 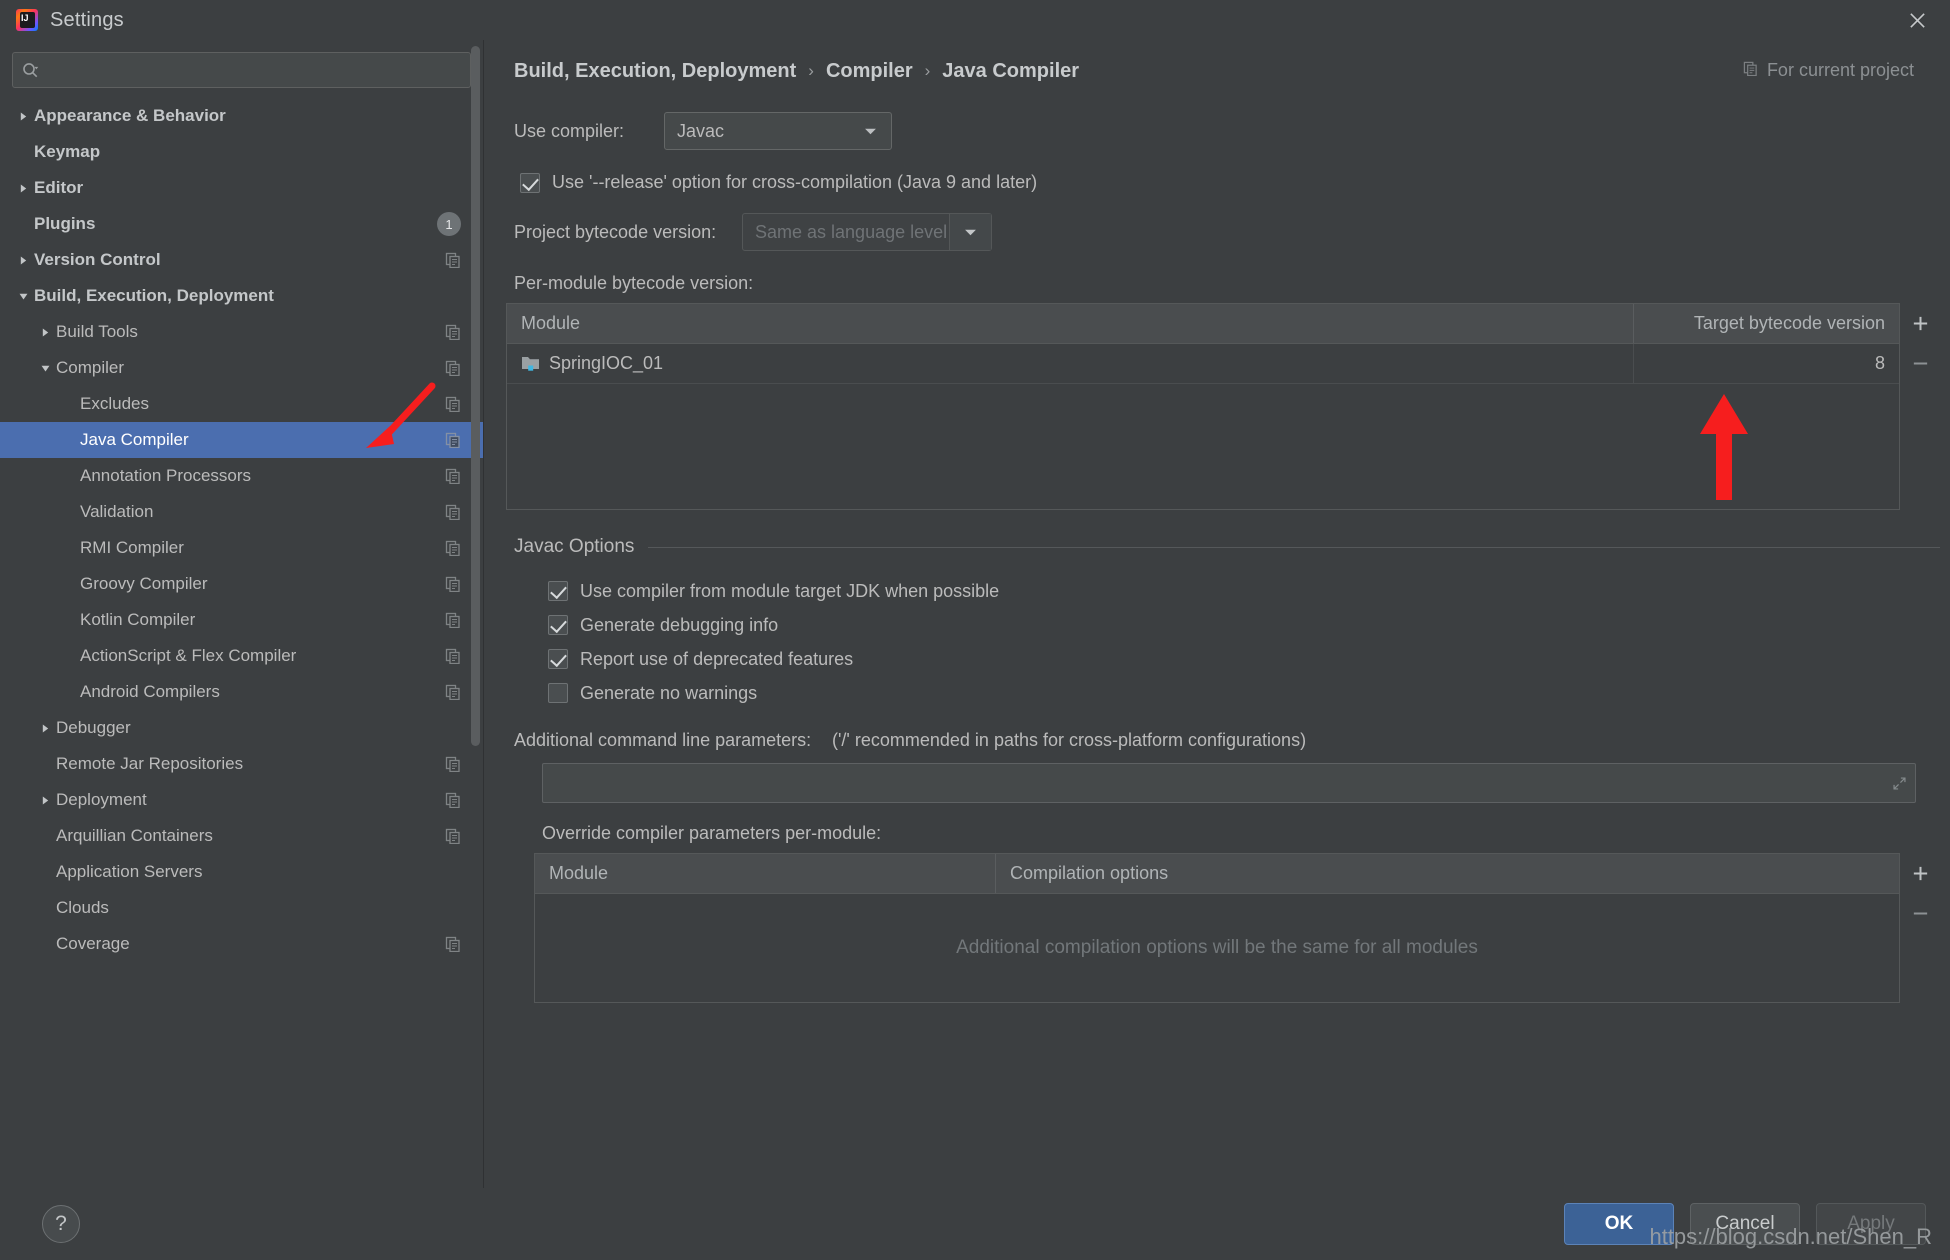 I want to click on per-module-label-row: Per-module bytecode version:, so click(x=1228, y=283).